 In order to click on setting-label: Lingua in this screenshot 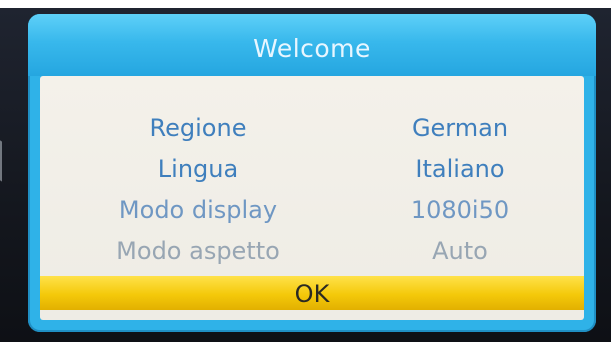, I will do `click(198, 169)`.